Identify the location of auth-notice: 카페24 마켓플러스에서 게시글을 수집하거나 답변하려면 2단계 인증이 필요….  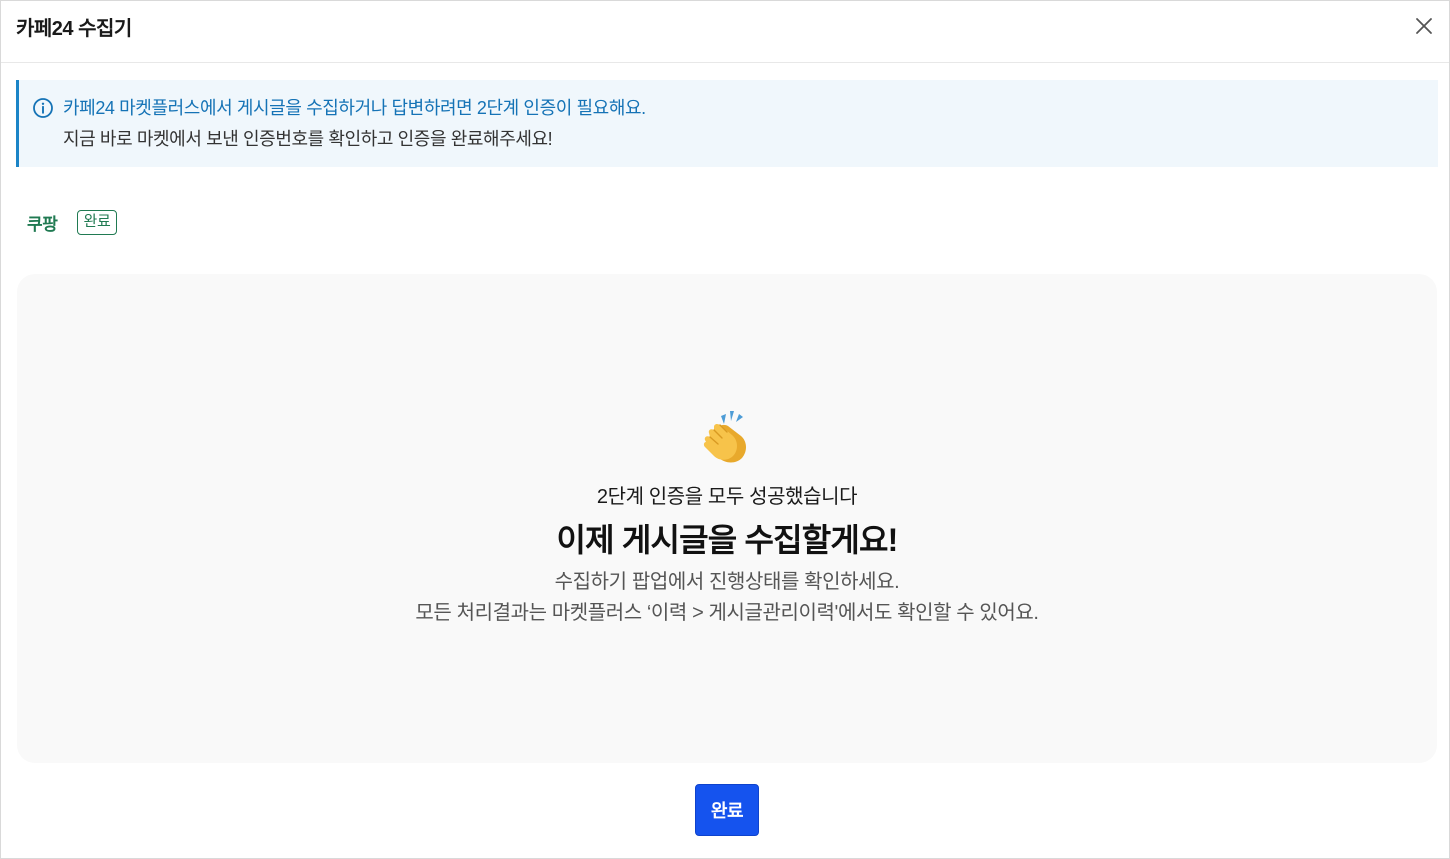
(727, 123).